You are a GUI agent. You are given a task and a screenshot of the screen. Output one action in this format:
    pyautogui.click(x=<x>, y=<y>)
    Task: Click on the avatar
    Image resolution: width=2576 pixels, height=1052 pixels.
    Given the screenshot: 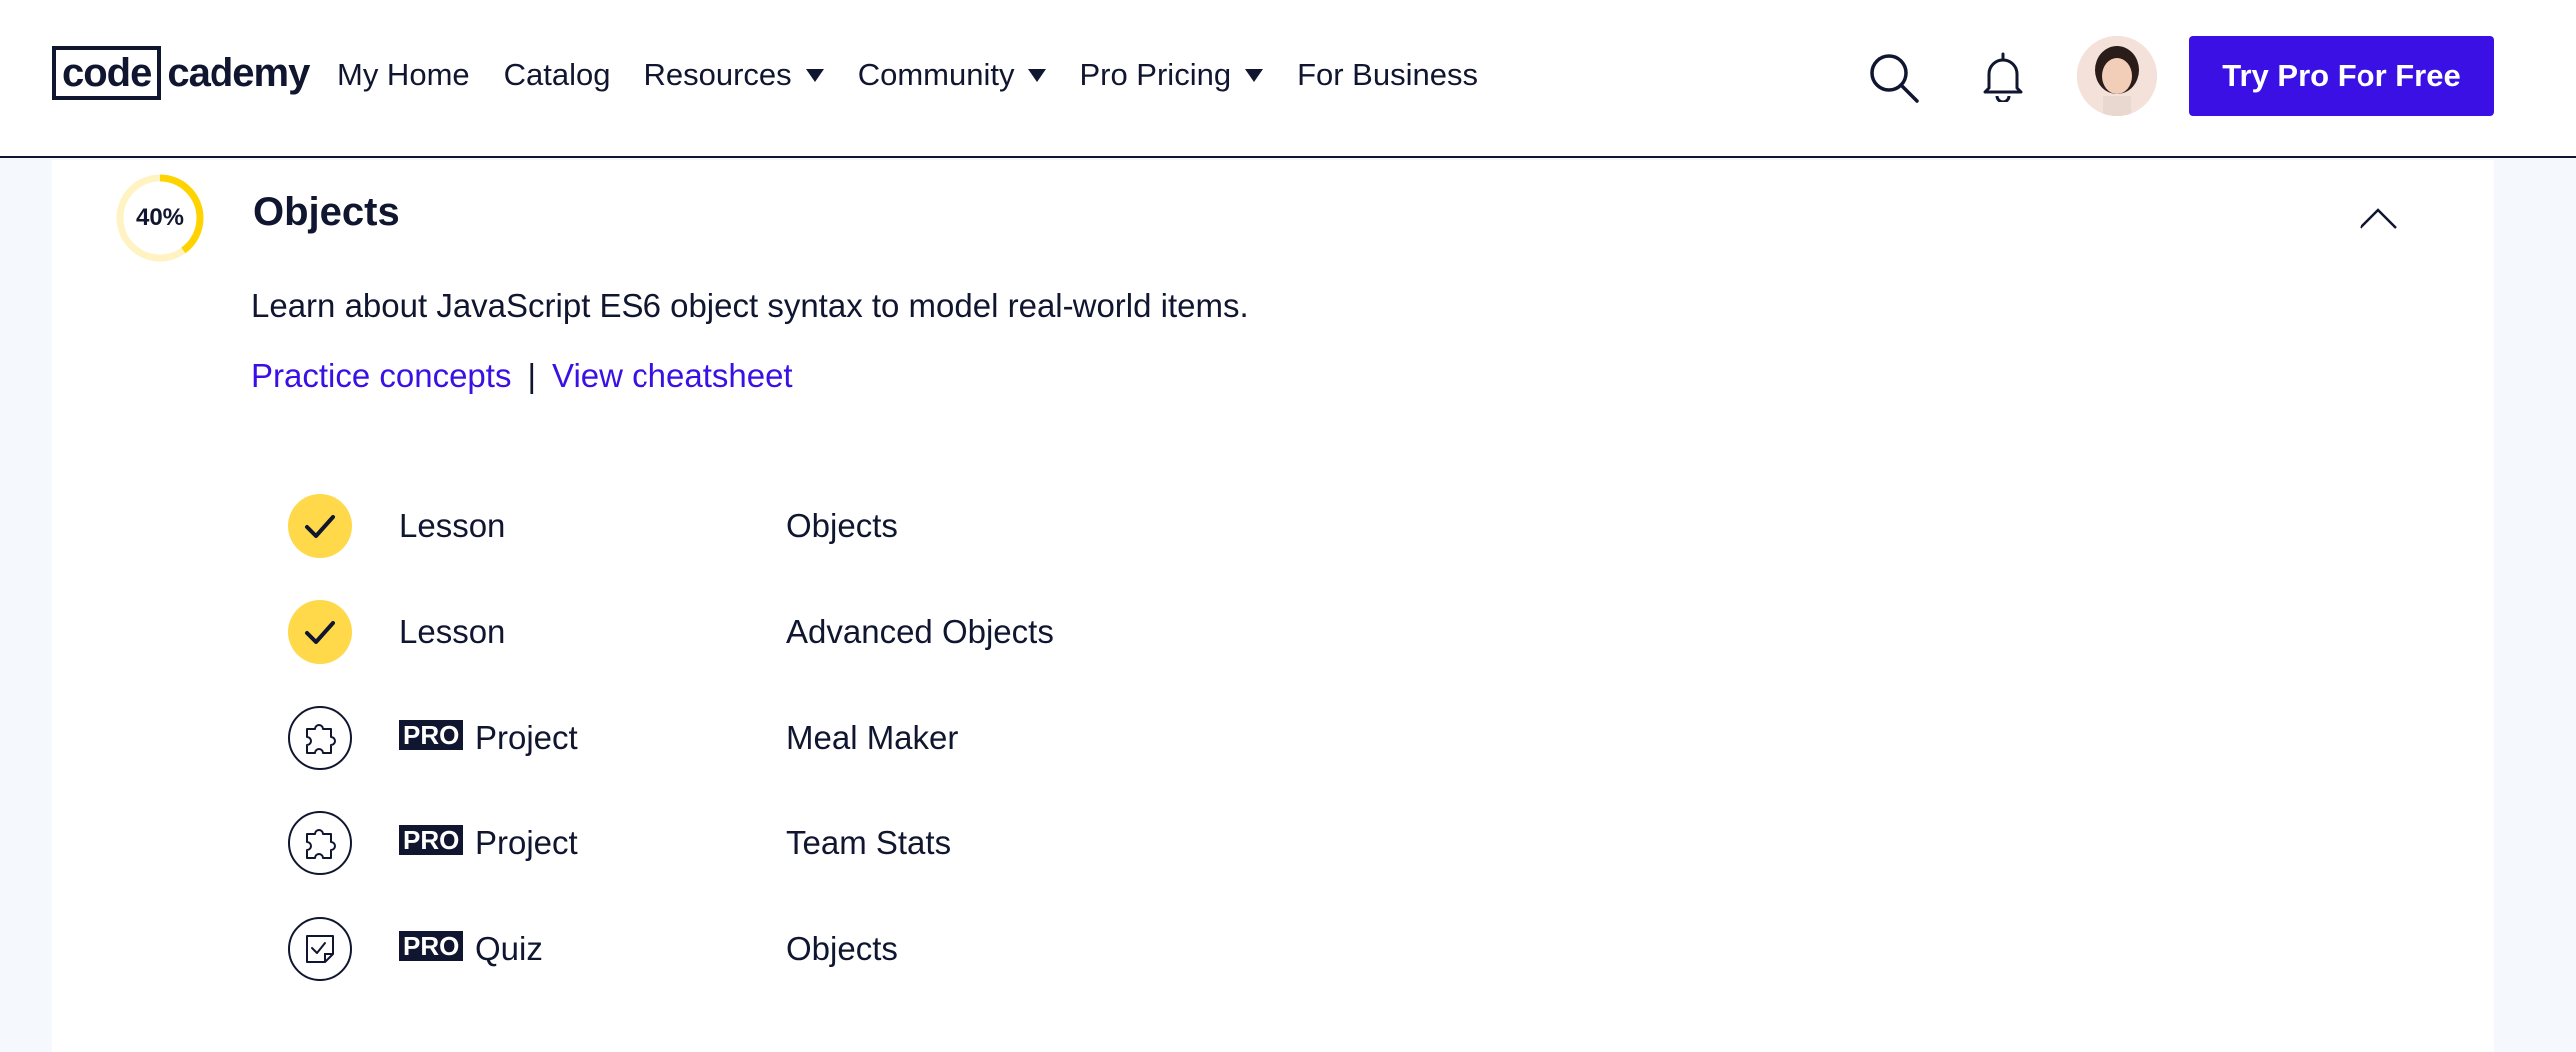 What is the action you would take?
    pyautogui.click(x=2117, y=76)
    